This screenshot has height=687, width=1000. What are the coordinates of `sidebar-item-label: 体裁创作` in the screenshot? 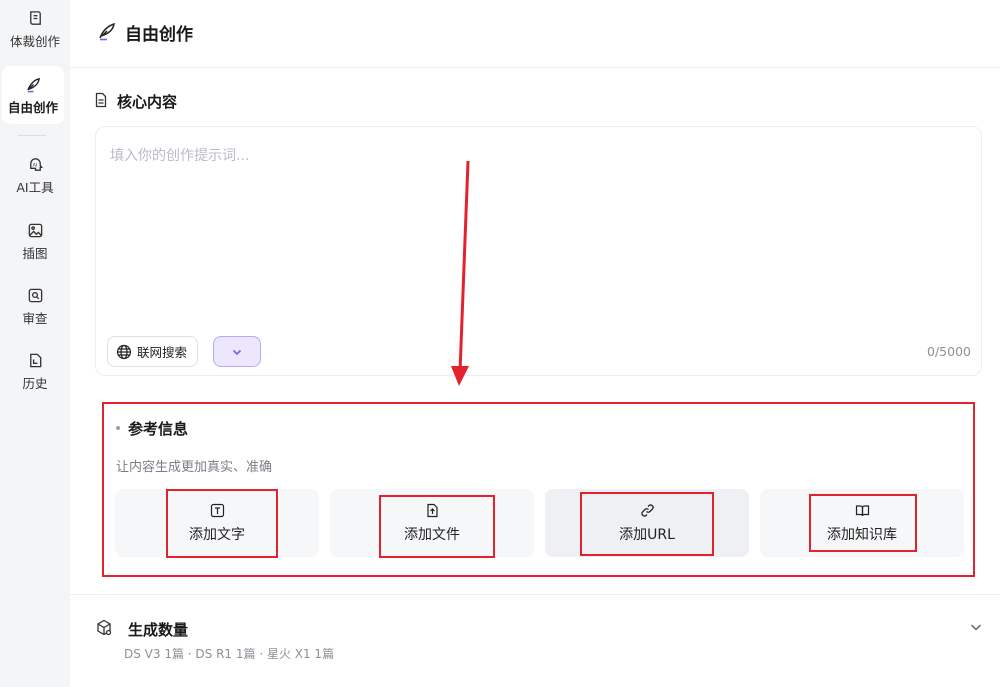 It's located at (34, 41).